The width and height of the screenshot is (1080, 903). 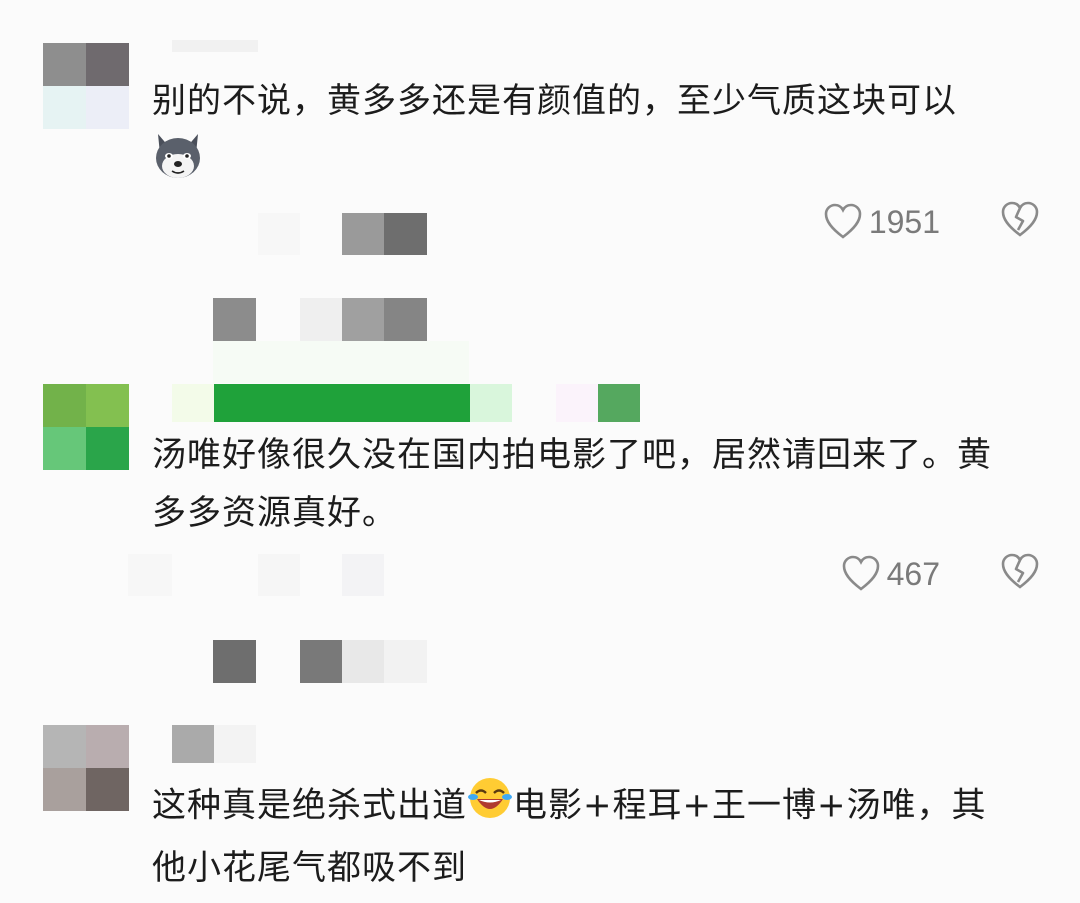 I want to click on comment-text-line: 别的不说，黄多多还是有颜值的，至少气质这块可以, so click(x=554, y=101).